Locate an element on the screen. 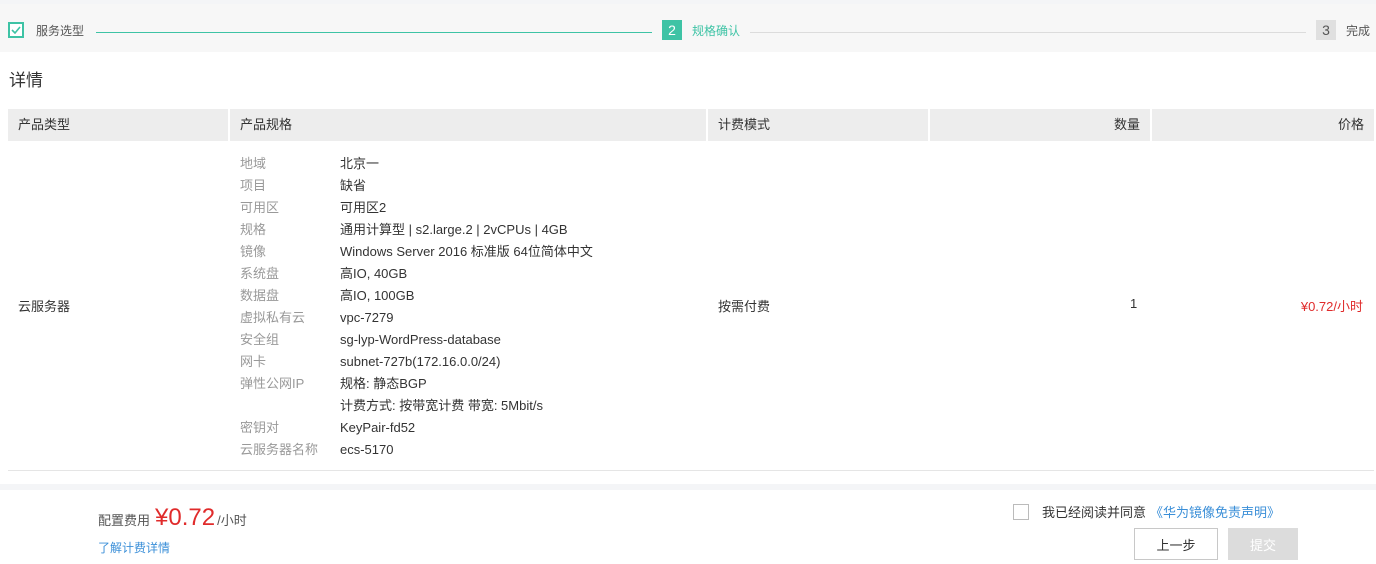 The height and width of the screenshot is (564, 1376). spec-value: 计费方式: 按带宽计费 带宽: 5Mbit/s is located at coordinates (441, 405).